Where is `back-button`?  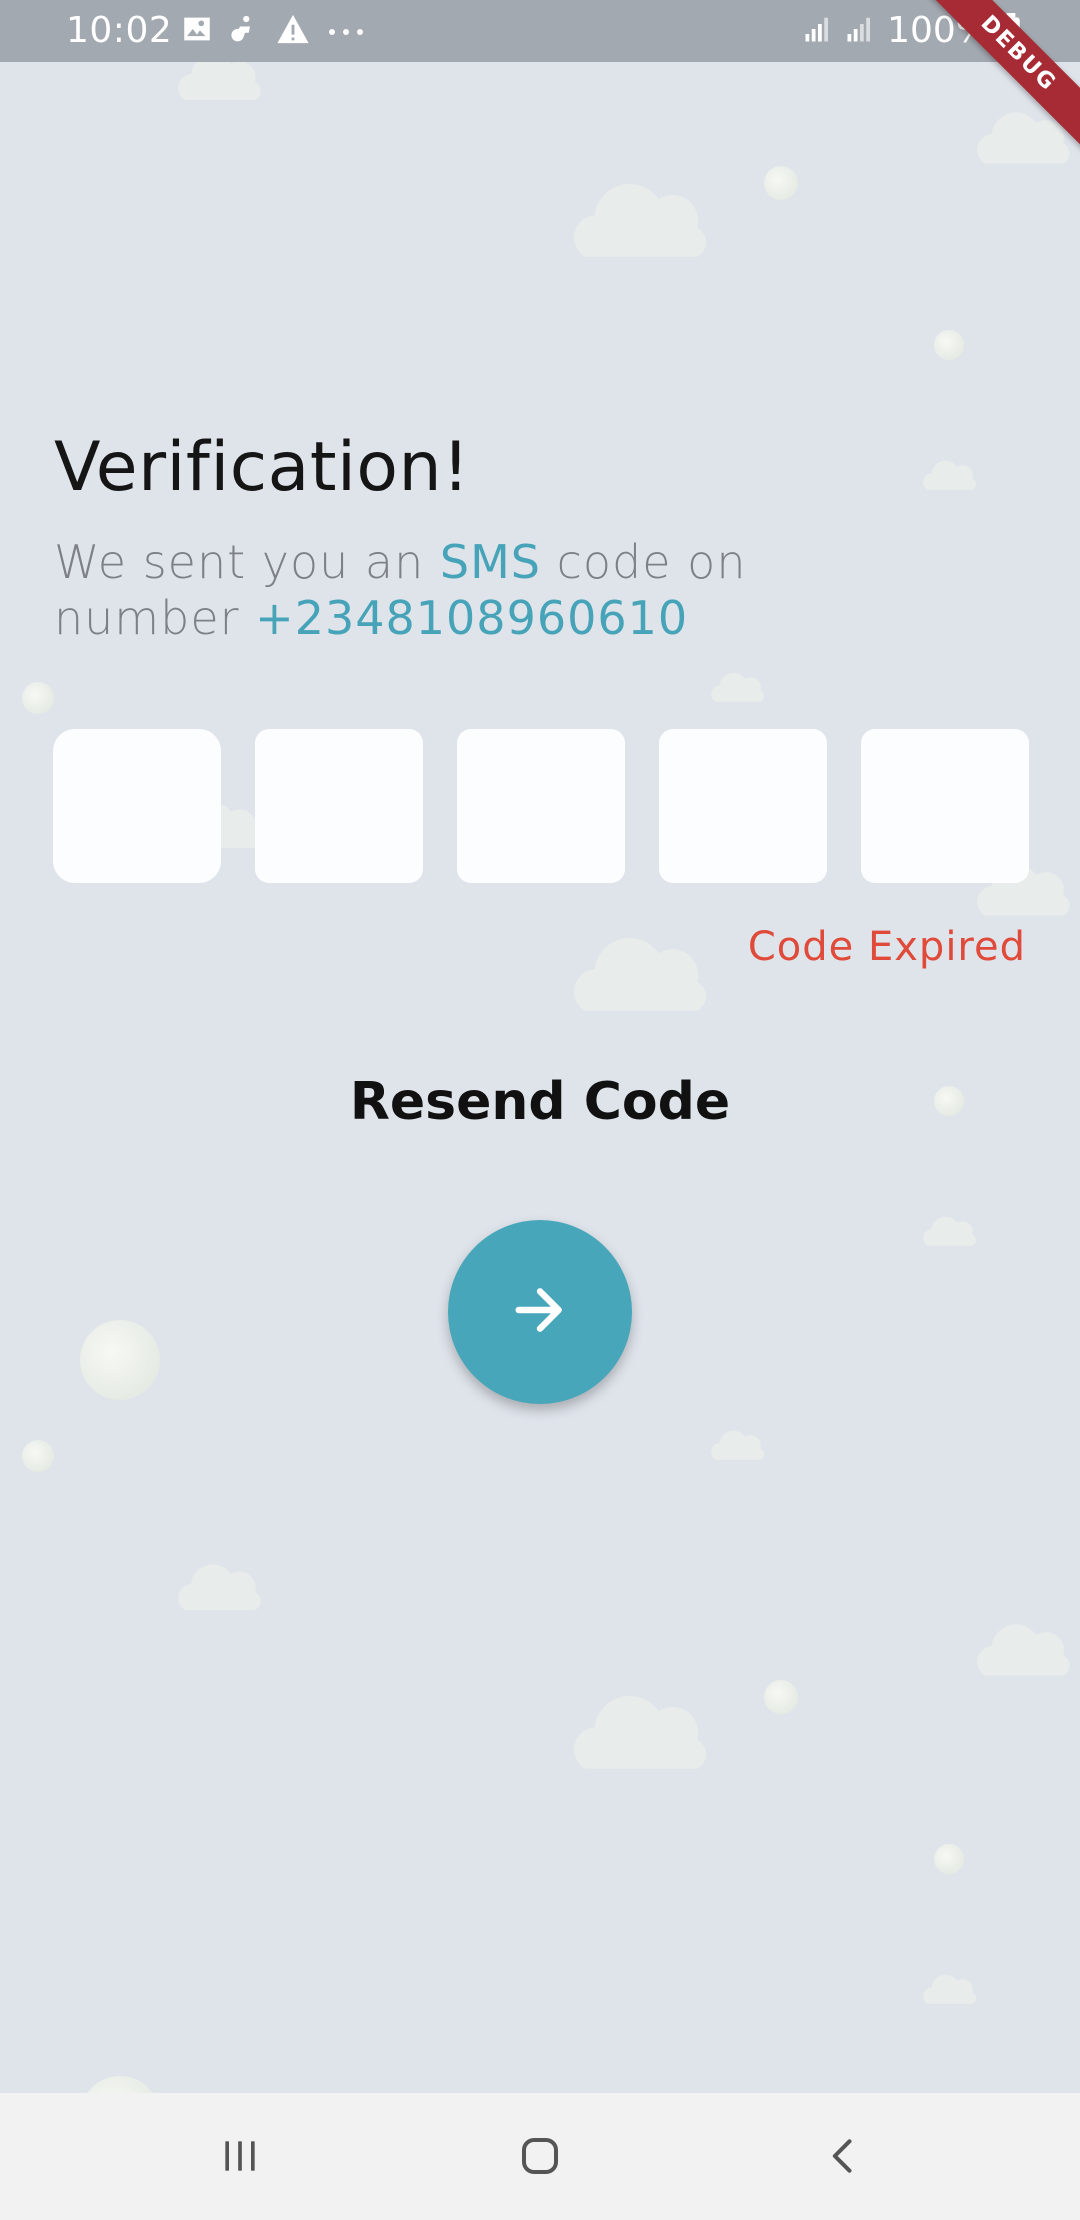
back-button is located at coordinates (844, 2158).